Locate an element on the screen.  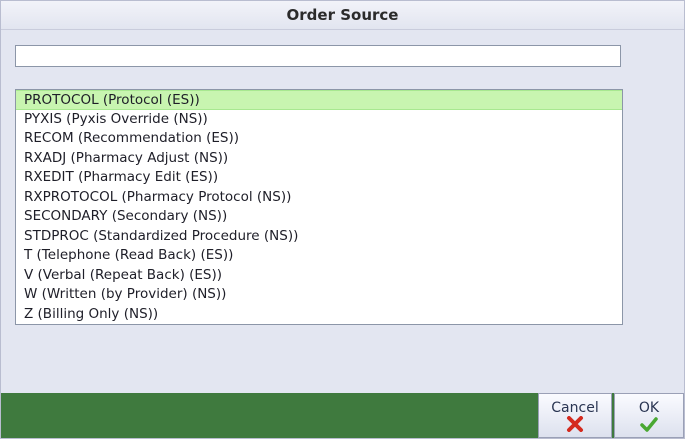
search-input is located at coordinates (318, 56).